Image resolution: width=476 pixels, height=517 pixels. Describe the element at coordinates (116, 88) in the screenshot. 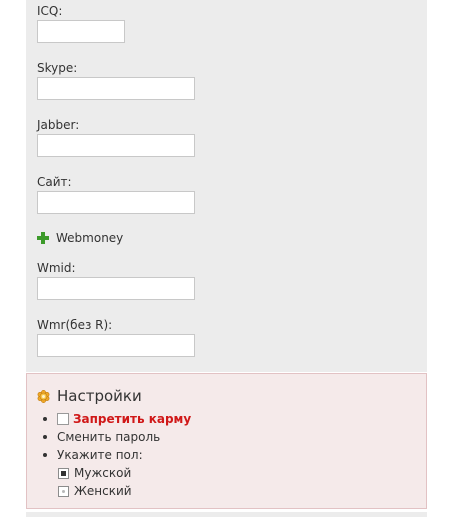

I see `skype-input` at that location.